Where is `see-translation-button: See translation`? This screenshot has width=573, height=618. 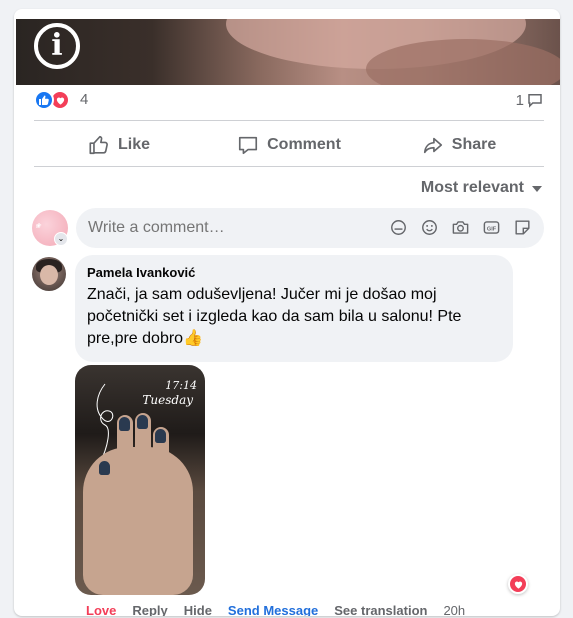 see-translation-button: See translation is located at coordinates (380, 609).